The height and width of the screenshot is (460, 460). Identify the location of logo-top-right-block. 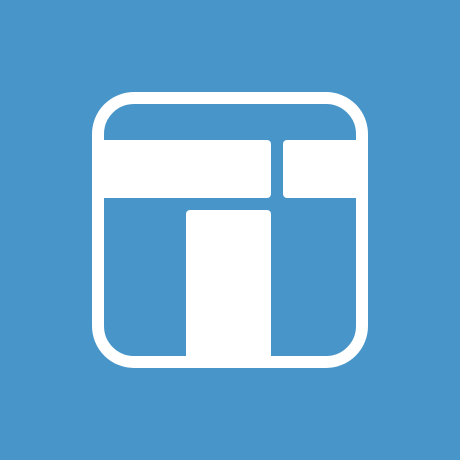
(324, 169).